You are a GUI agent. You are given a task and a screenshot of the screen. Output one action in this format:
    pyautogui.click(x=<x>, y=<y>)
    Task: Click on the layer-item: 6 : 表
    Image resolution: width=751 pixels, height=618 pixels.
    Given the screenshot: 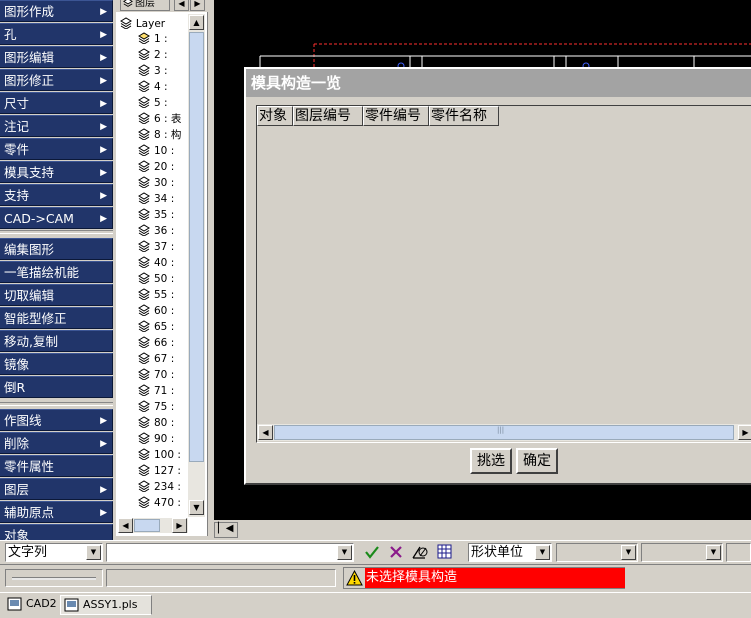 What is the action you would take?
    pyautogui.click(x=159, y=119)
    